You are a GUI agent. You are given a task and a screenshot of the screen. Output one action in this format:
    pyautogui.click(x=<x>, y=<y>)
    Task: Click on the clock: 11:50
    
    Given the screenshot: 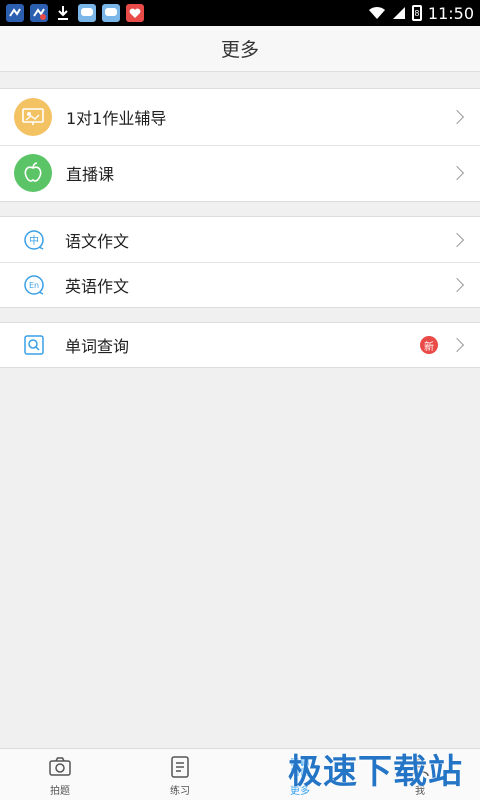 What is the action you would take?
    pyautogui.click(x=450, y=13)
    